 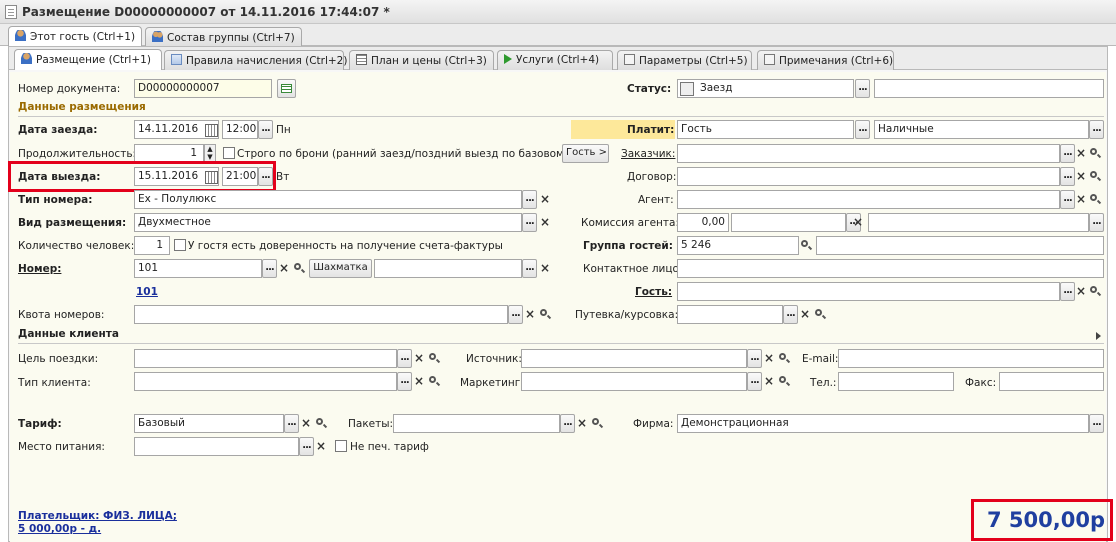 I want to click on agent-commission-field: 0,00, so click(x=703, y=222).